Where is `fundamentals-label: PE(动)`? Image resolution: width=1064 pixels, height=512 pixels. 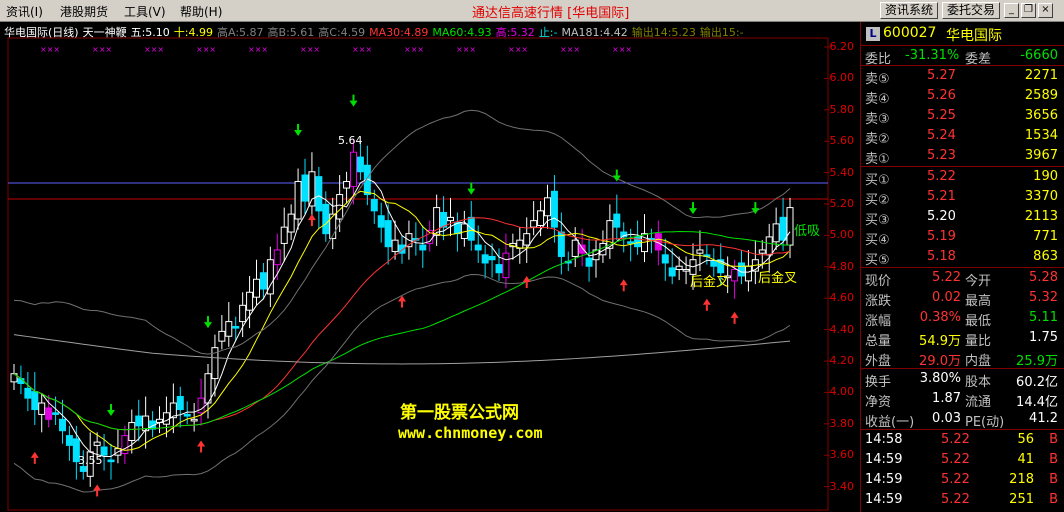 fundamentals-label: PE(动) is located at coordinates (985, 422).